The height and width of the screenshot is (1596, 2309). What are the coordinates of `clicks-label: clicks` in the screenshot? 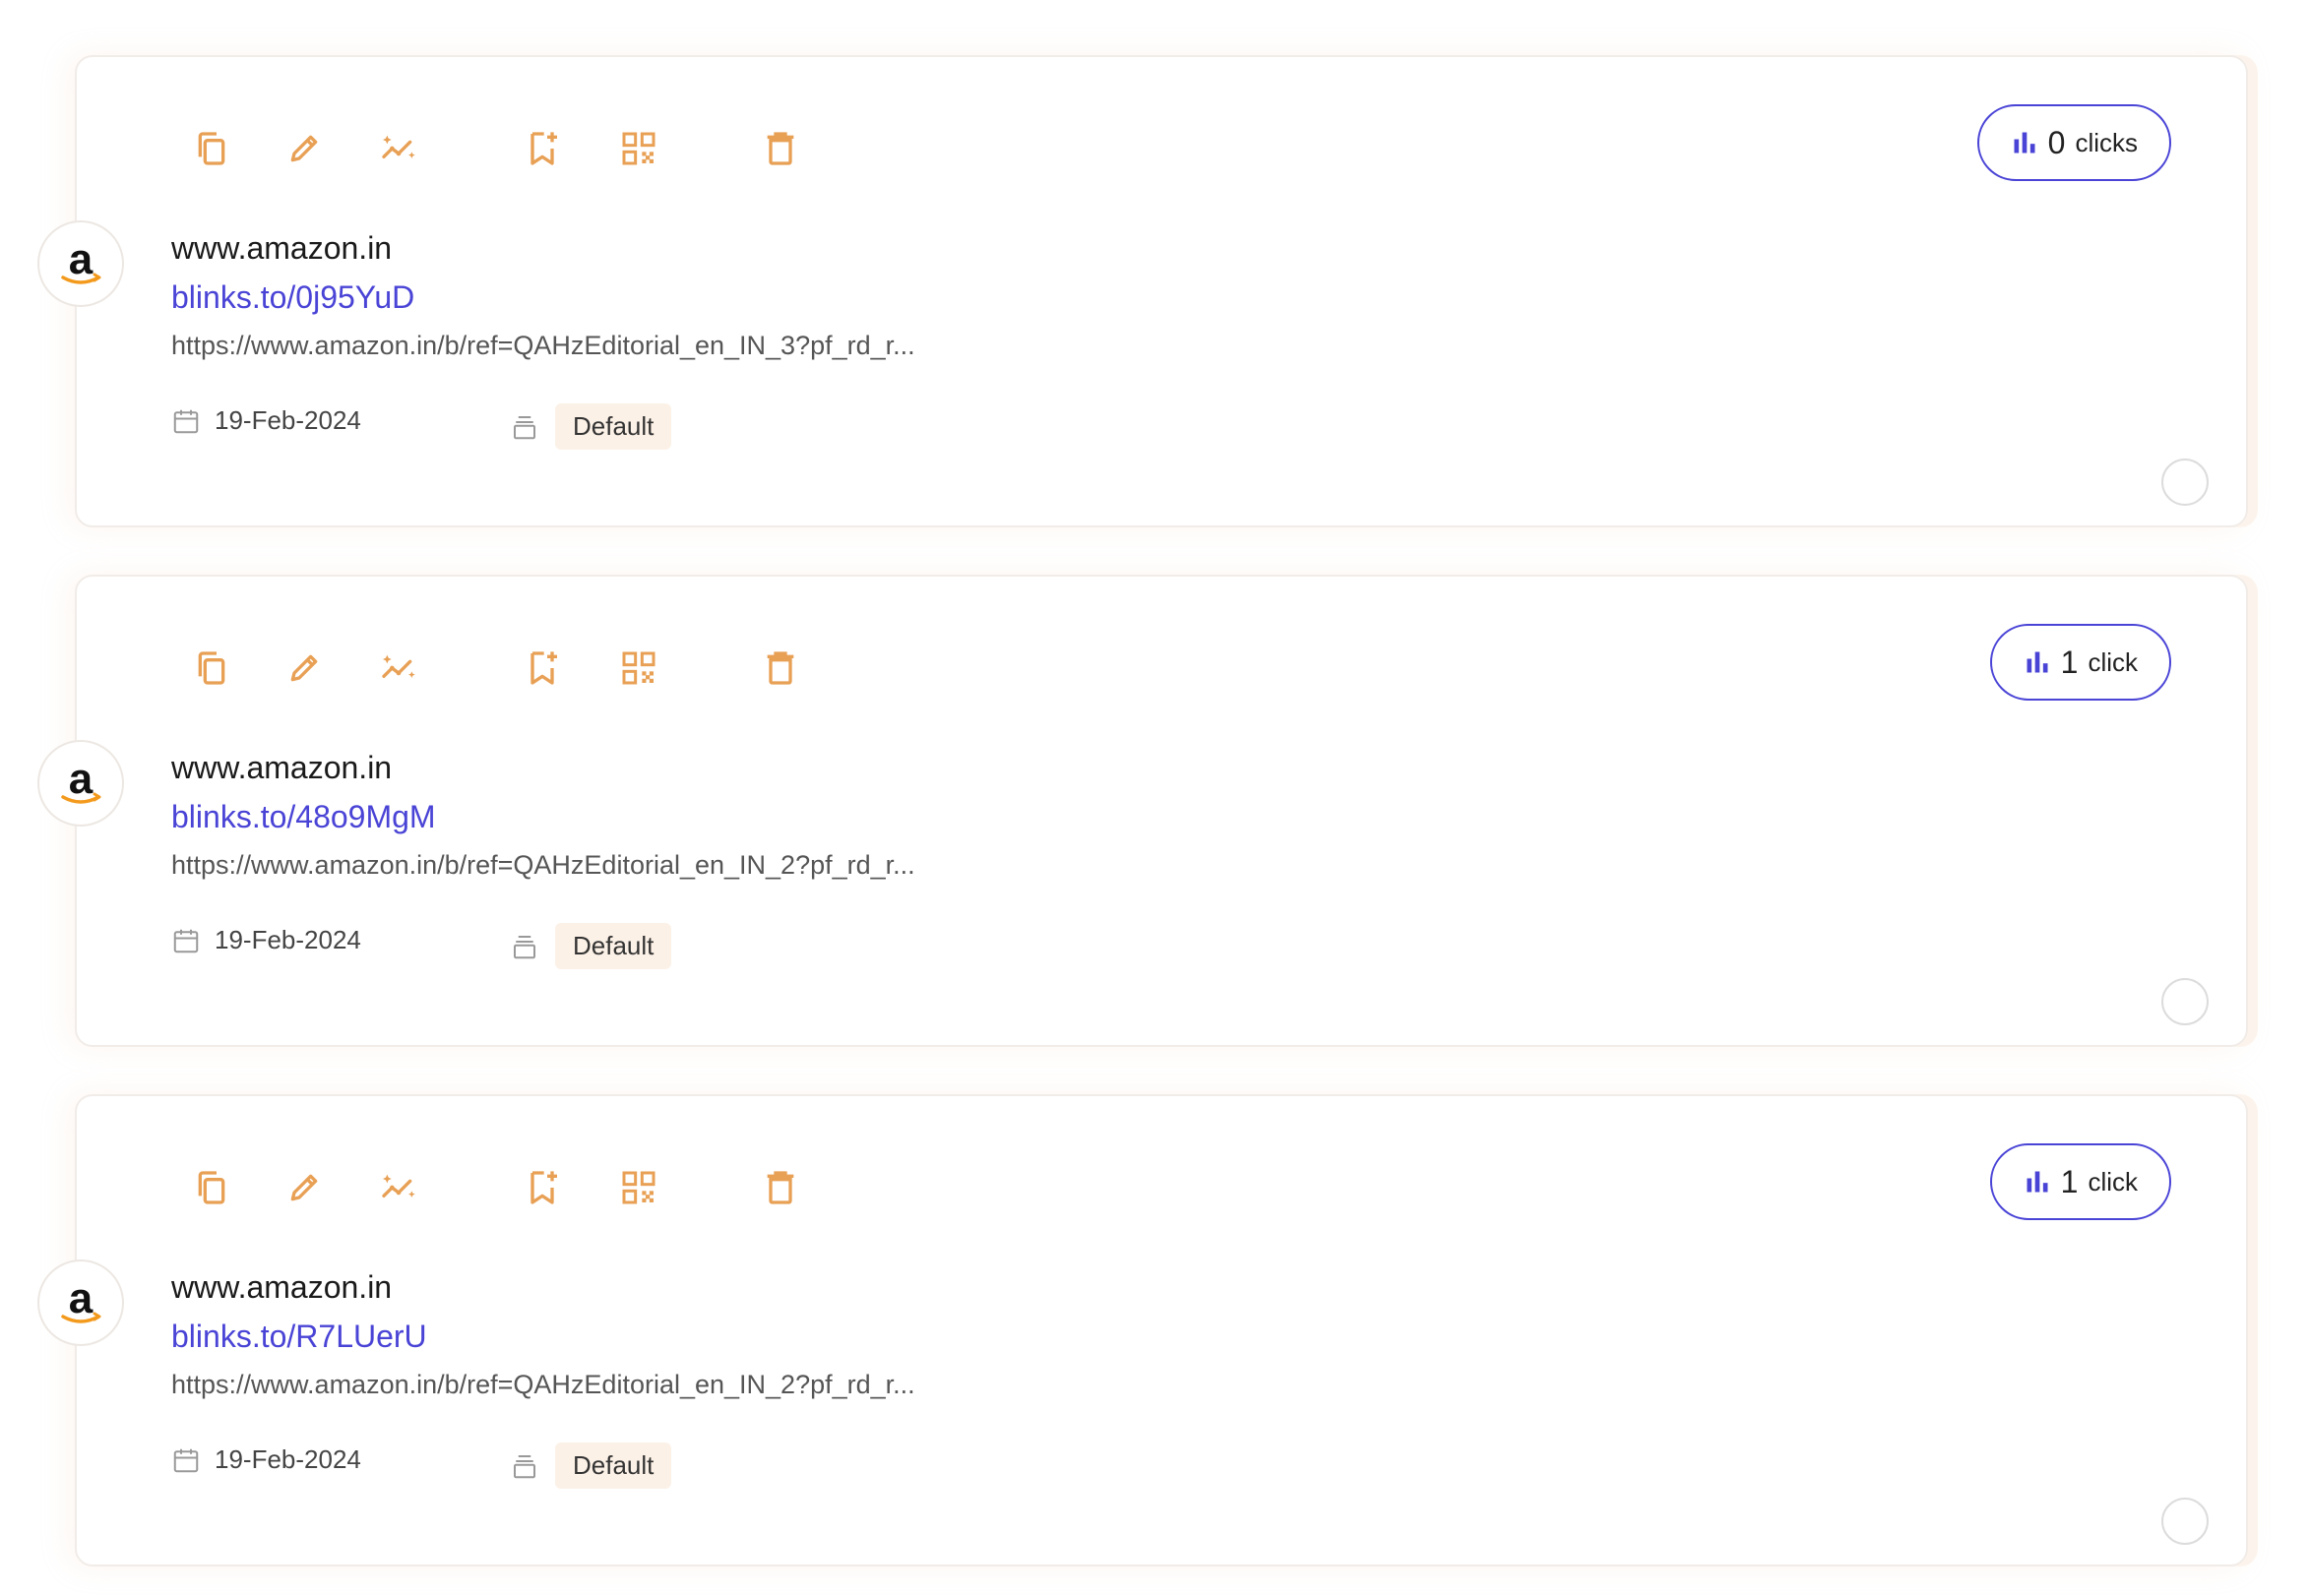 It's located at (2106, 142).